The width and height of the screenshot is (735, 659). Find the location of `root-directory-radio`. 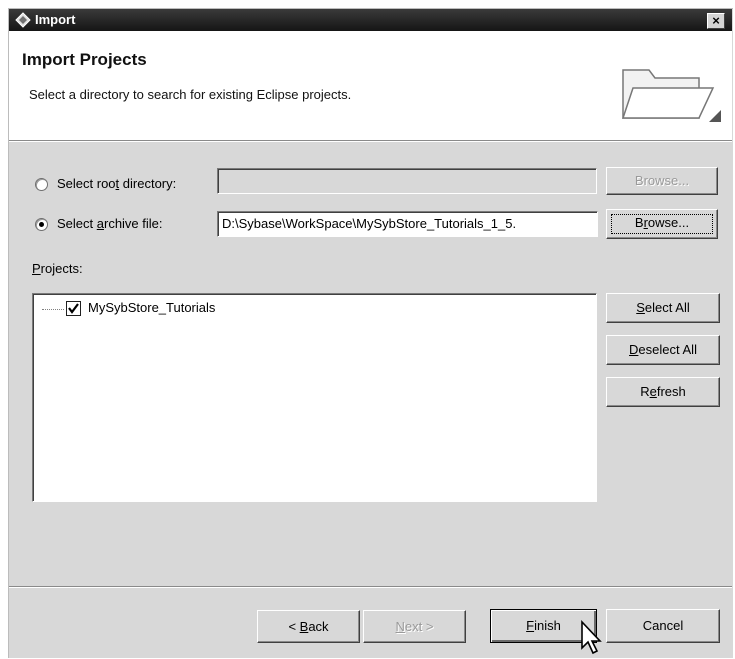

root-directory-radio is located at coordinates (41, 184).